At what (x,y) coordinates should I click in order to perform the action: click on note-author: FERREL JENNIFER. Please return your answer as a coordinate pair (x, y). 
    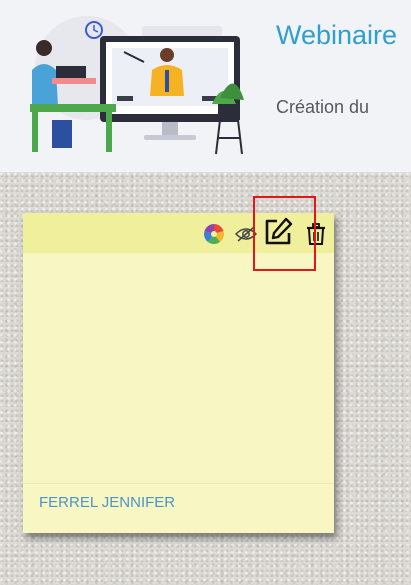
    Looking at the image, I should click on (107, 502).